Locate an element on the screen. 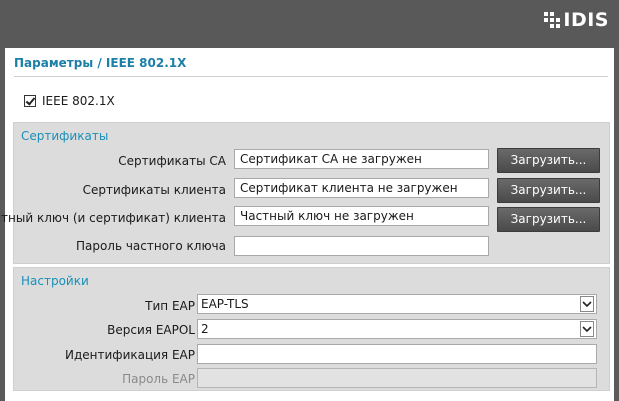 This screenshot has height=401, width=619. key-password-label: Пароль частного ключа is located at coordinates (150, 246).